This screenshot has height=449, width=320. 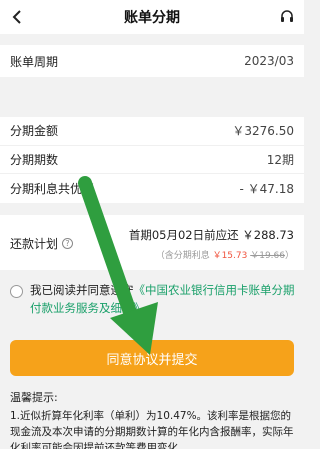 I want to click on billing-cycle-card: 账单周期 2023/03, so click(x=152, y=61).